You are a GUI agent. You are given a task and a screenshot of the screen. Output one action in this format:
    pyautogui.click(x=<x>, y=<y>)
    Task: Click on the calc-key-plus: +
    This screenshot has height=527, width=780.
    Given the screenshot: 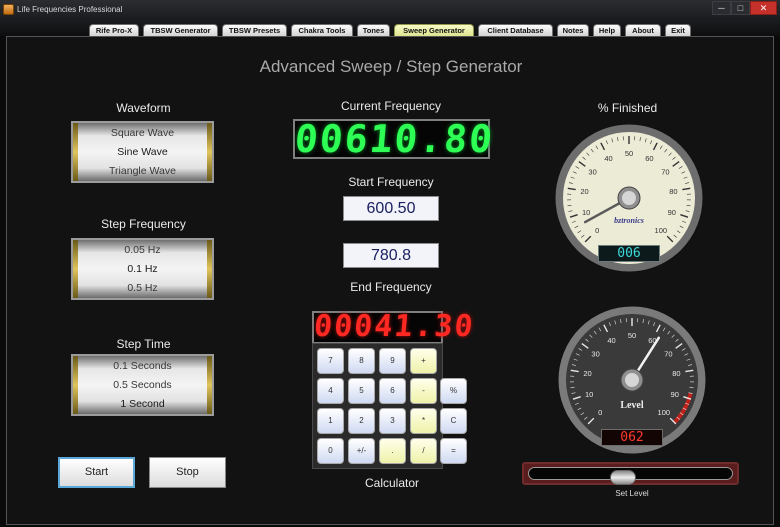 What is the action you would take?
    pyautogui.click(x=423, y=361)
    